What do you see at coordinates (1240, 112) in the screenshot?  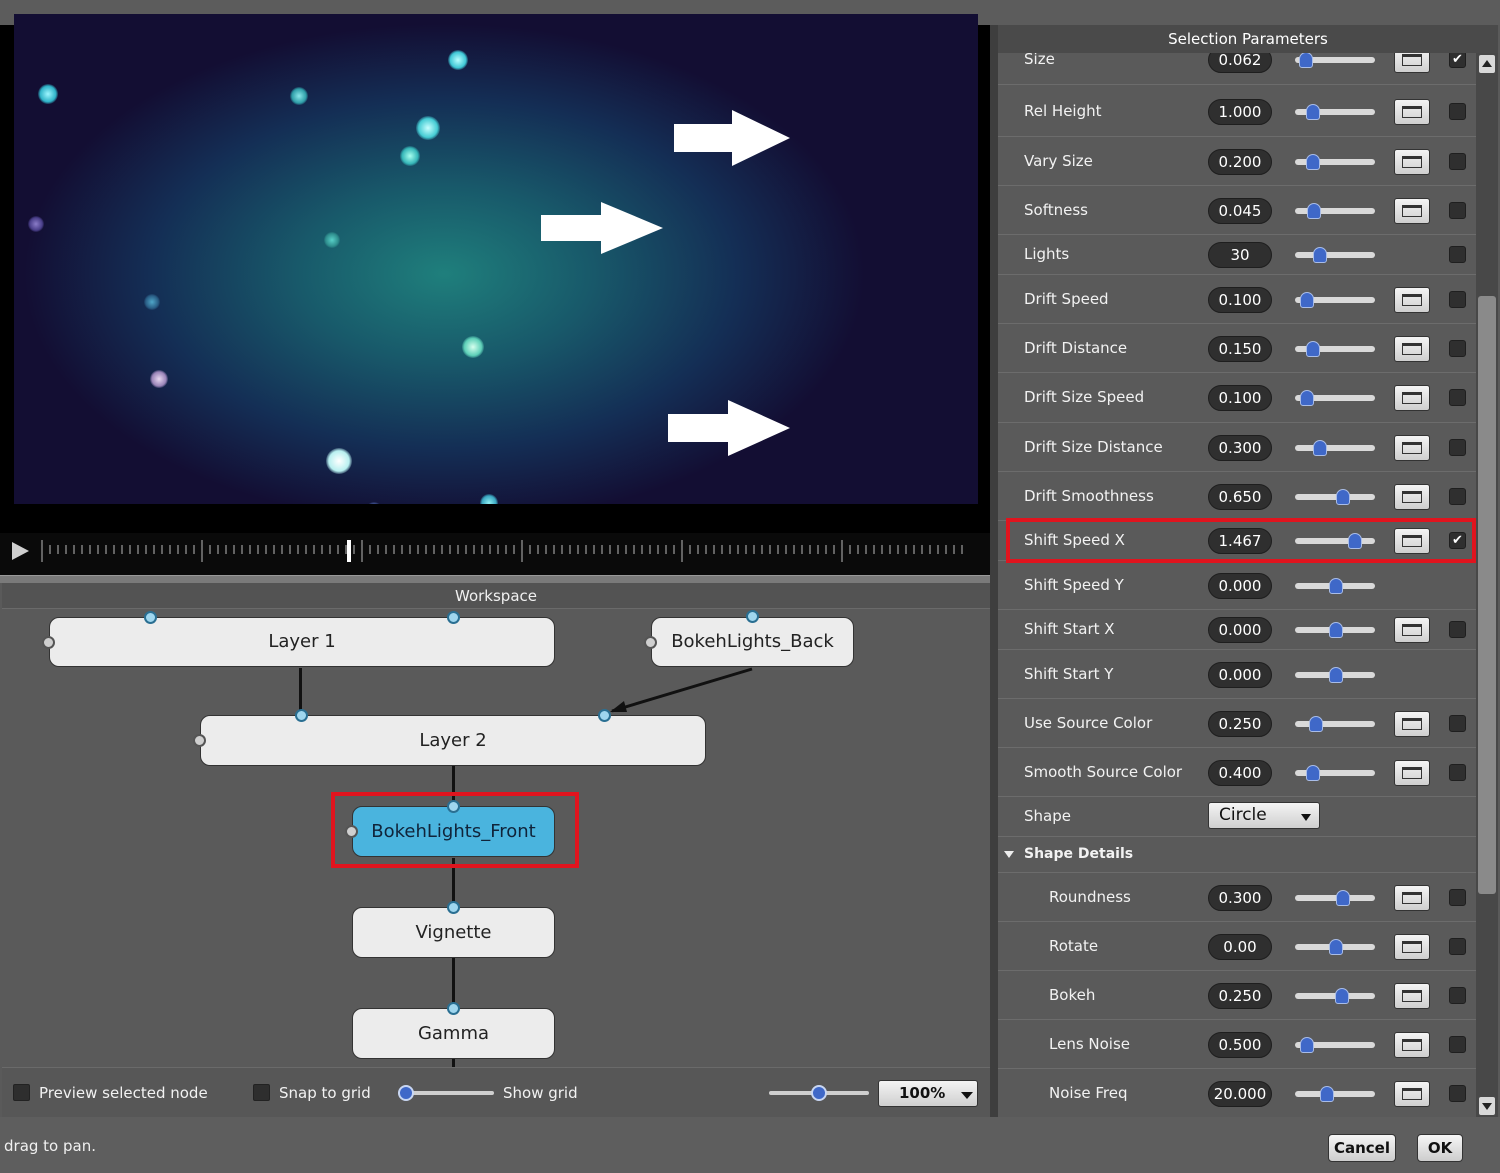 I see `param-value-field: 1.000` at bounding box center [1240, 112].